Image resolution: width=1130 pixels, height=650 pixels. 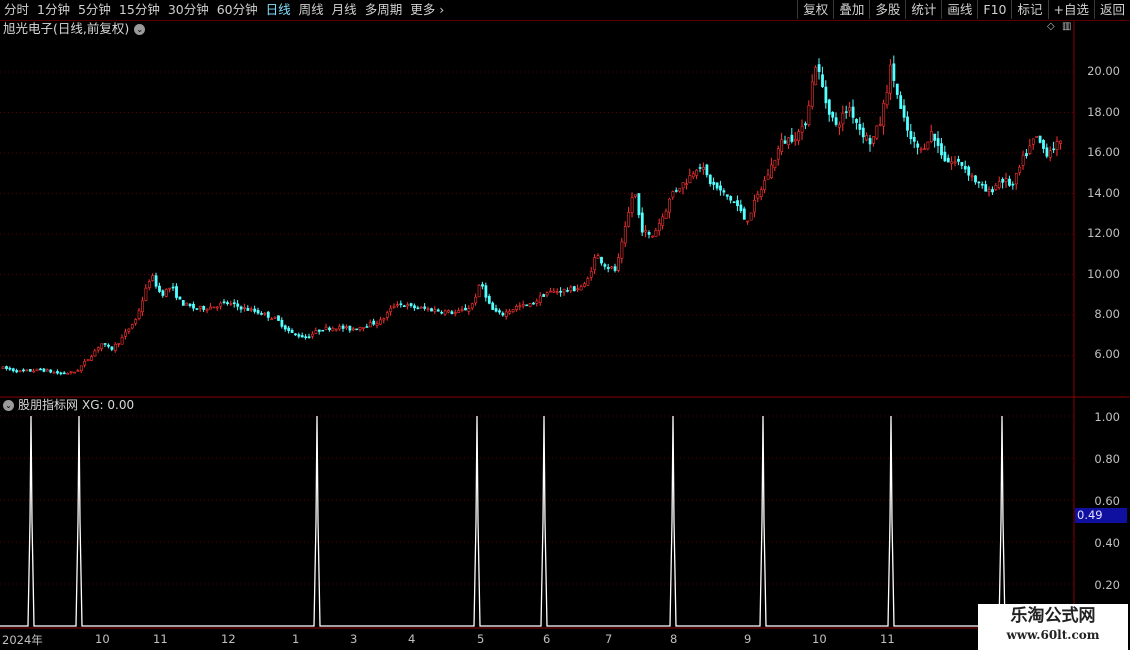 What do you see at coordinates (1107, 585) in the screenshot?
I see `indicator-tick: 0.20` at bounding box center [1107, 585].